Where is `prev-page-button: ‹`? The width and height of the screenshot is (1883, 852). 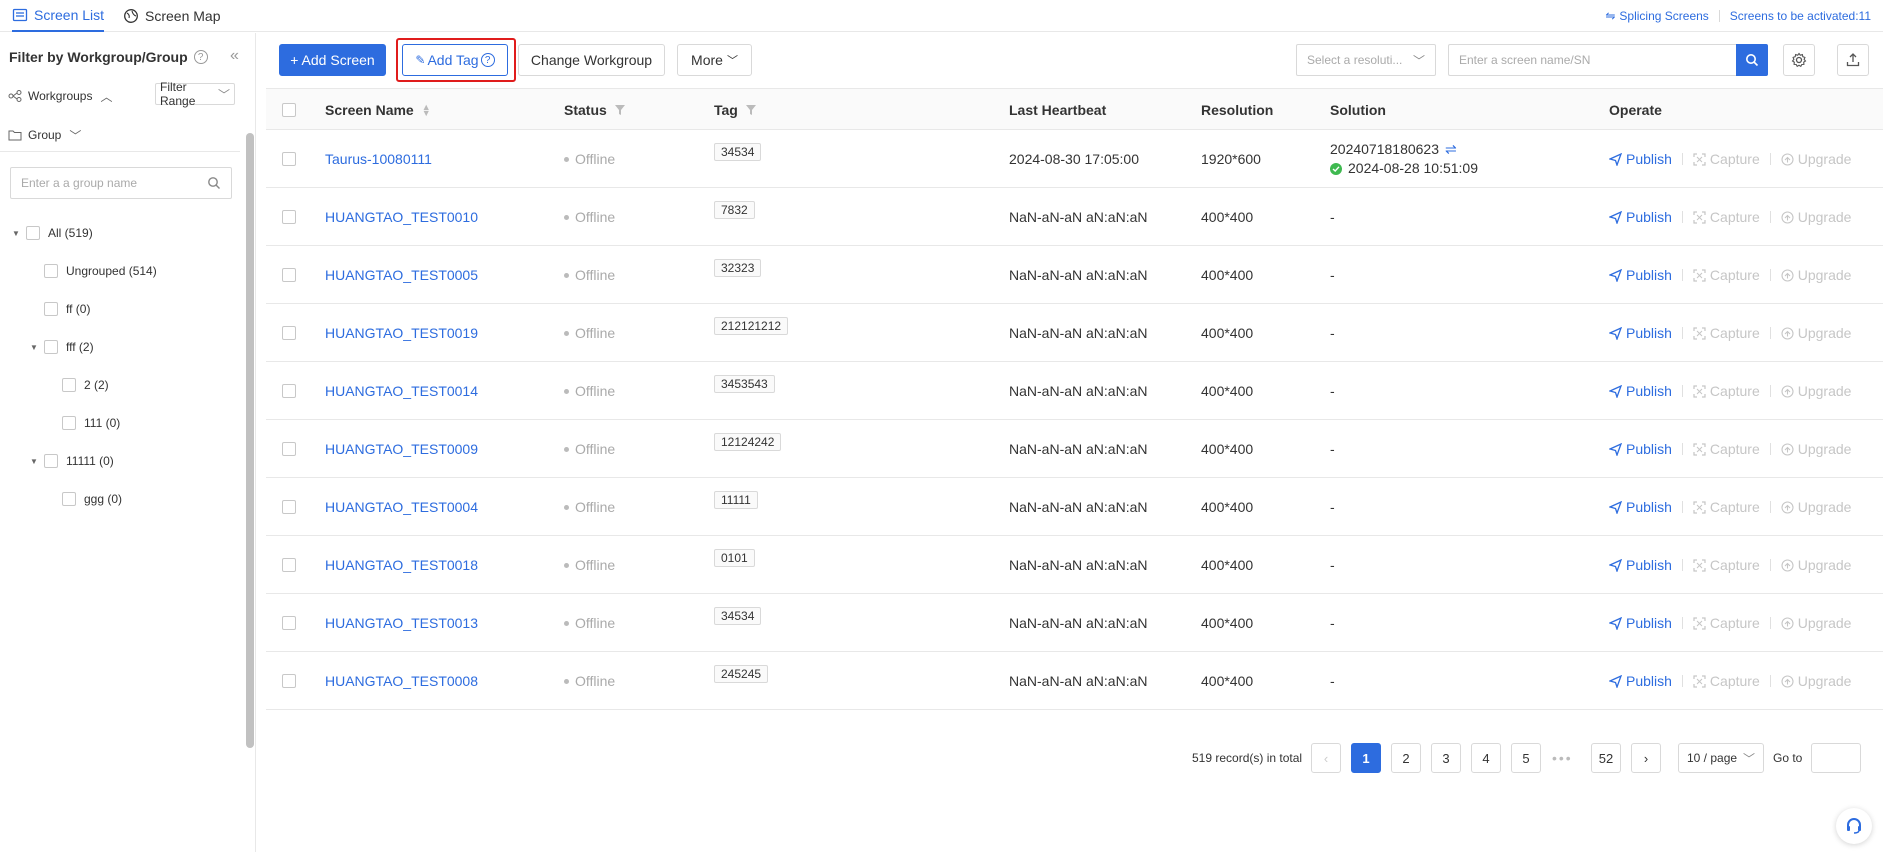
prev-page-button: ‹ is located at coordinates (1326, 758).